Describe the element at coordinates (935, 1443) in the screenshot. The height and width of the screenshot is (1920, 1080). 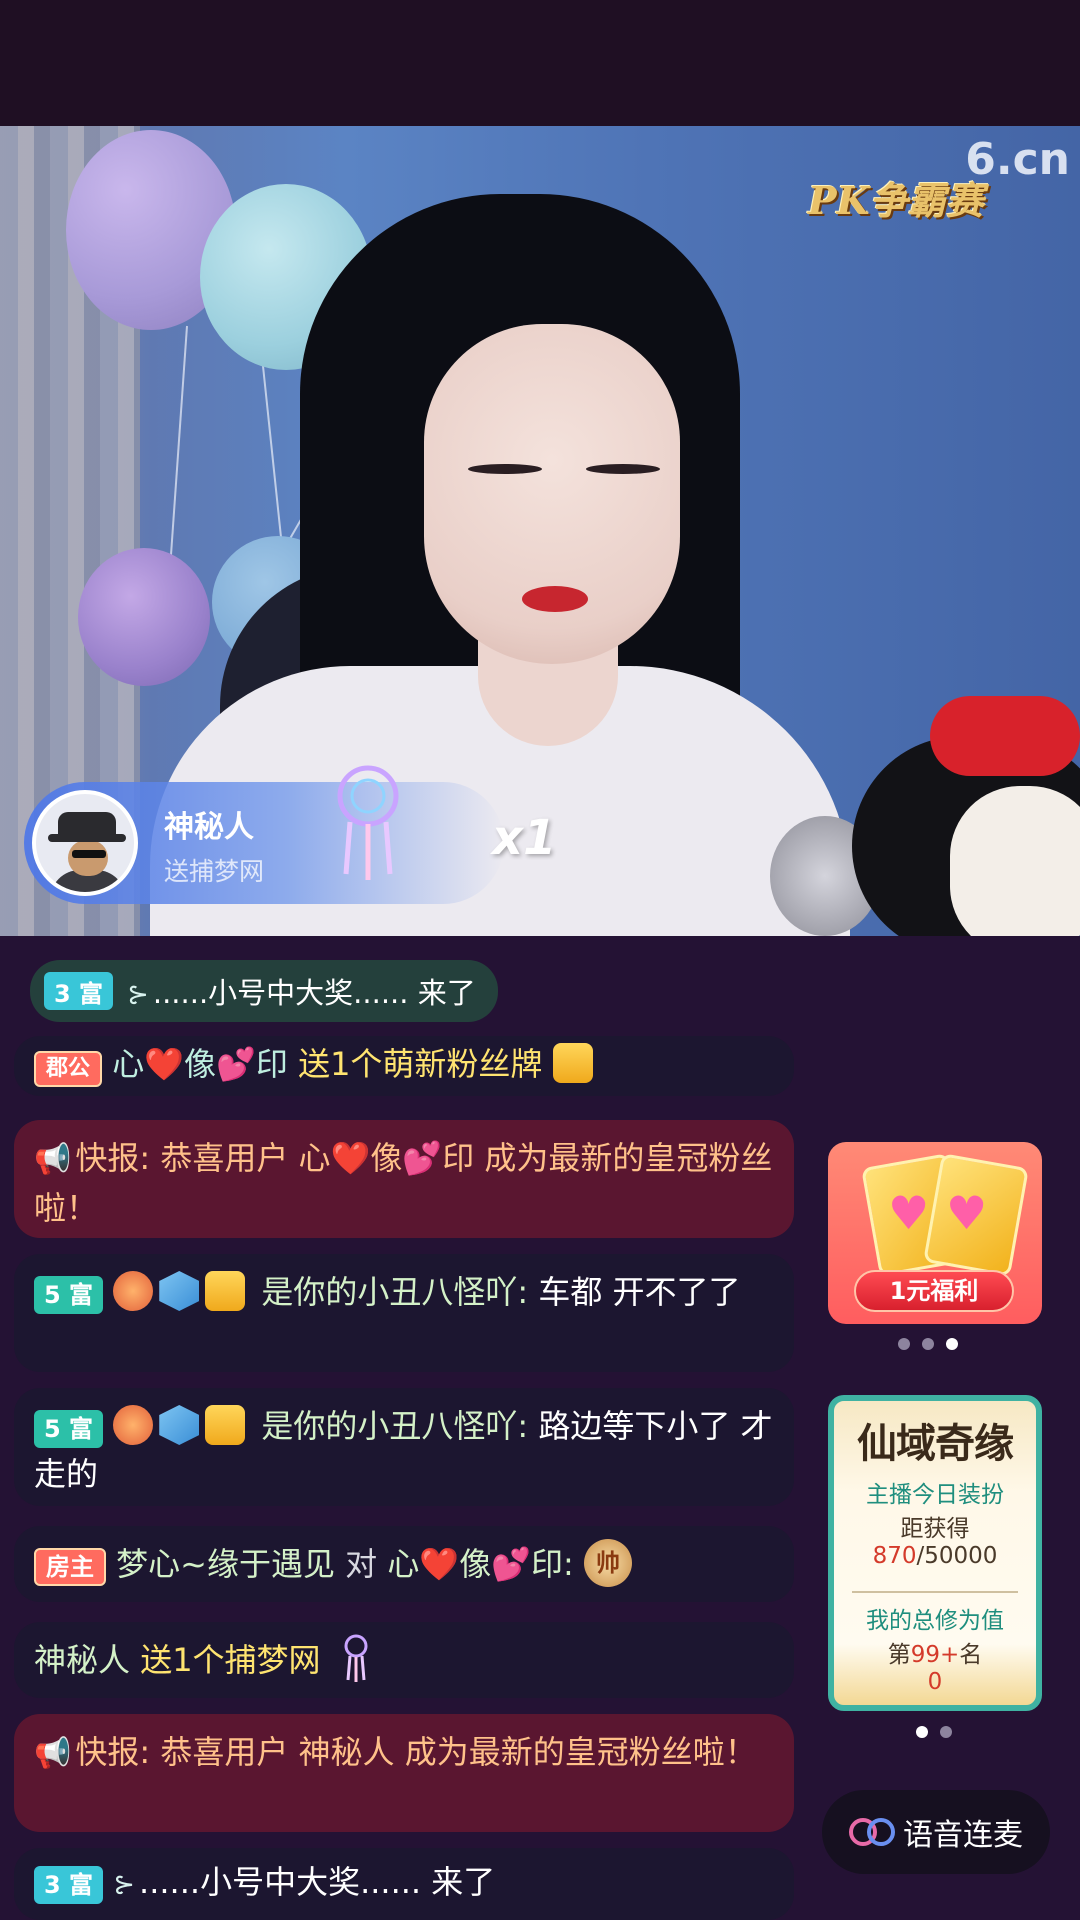
I see `event-title: 仙域奇缘` at that location.